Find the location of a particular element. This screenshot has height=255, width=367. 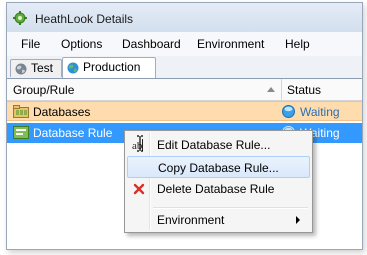

tab-production: Production is located at coordinates (109, 67).